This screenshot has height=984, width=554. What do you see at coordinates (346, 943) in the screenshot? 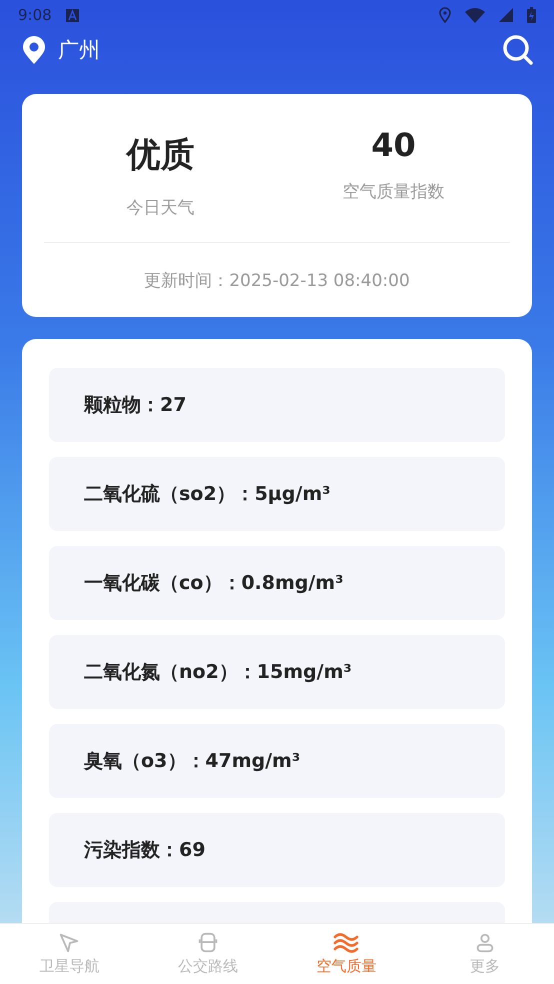
I see `waves-icon` at bounding box center [346, 943].